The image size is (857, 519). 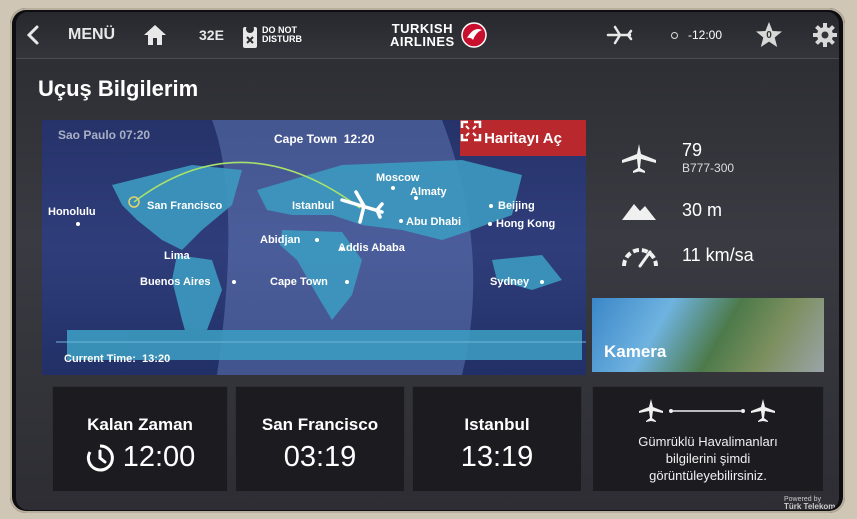 I want to click on remaining-time-row: 12:00, so click(x=140, y=457).